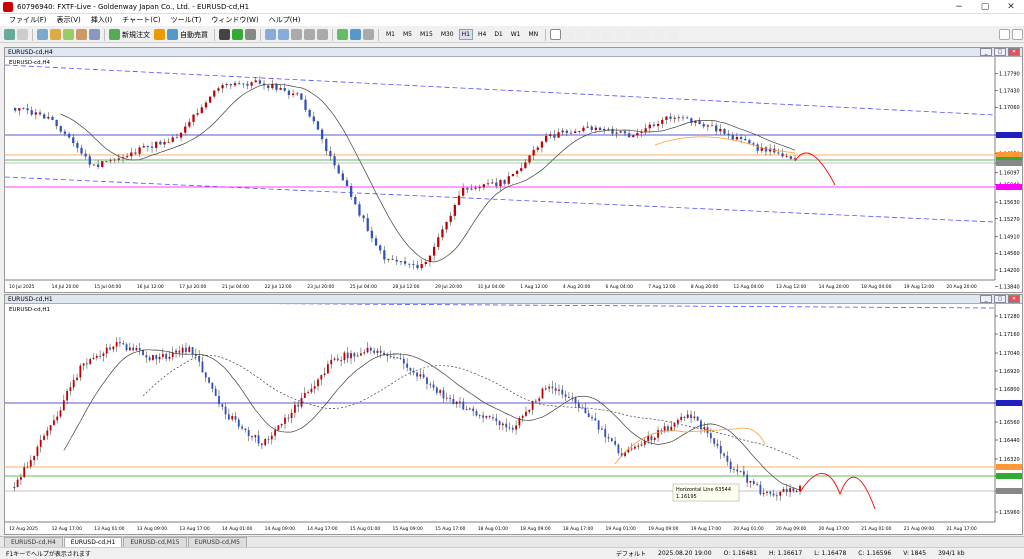 The width and height of the screenshot is (1024, 559). I want to click on menu-file: ファイル(F), so click(28, 20).